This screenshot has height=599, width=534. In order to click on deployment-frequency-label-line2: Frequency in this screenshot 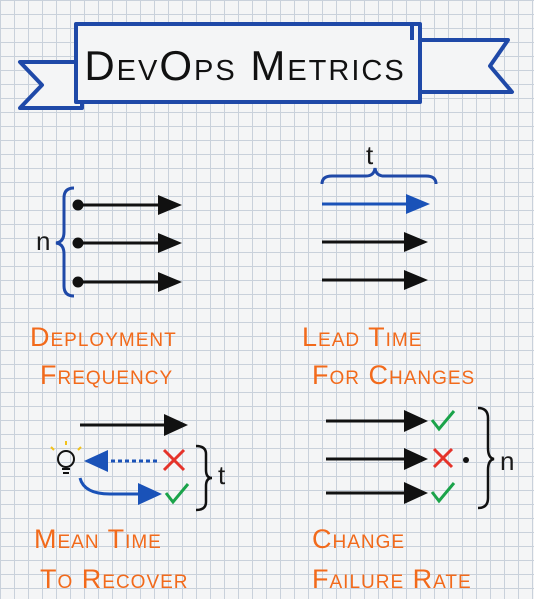, I will do `click(107, 375)`.